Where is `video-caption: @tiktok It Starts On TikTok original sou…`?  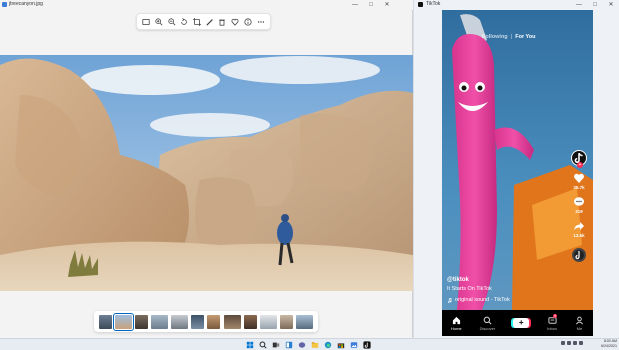
video-caption: @tiktok It Starts On TikTok original sou… is located at coordinates (478, 290).